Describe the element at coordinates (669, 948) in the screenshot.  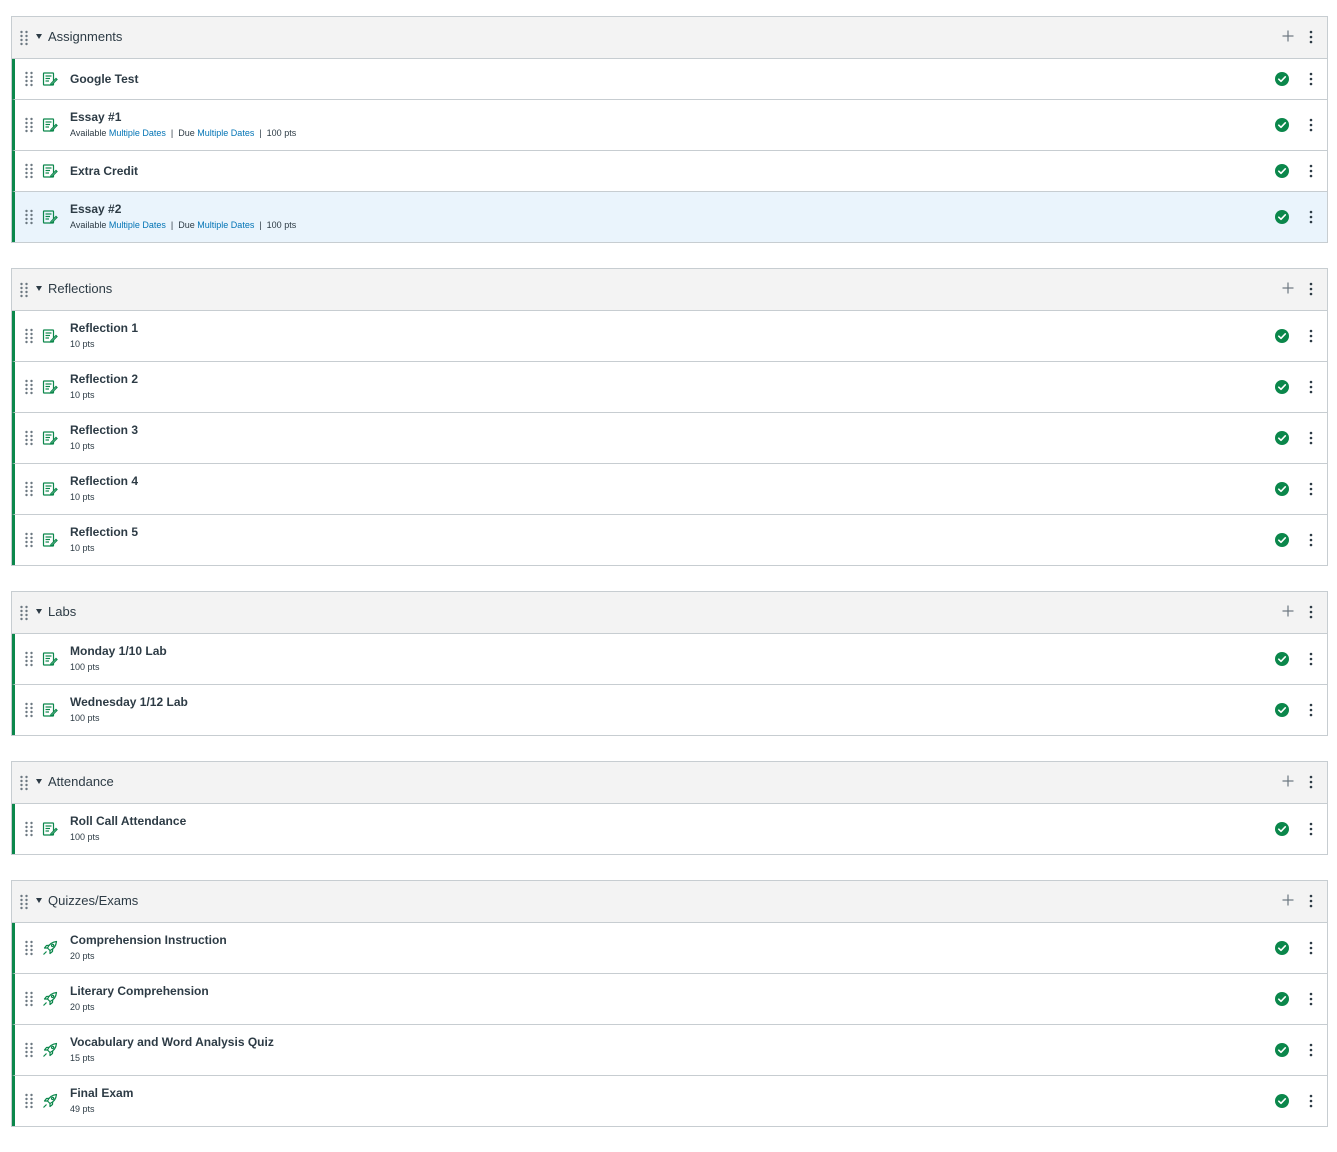
I see `list-item: Comprehension Instruction 20 pts` at that location.